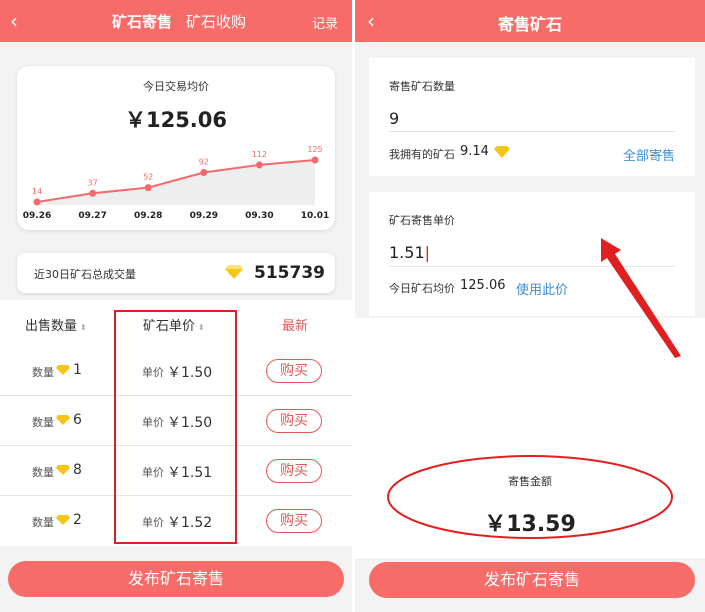  I want to click on sort-icon: ⬍, so click(83, 327).